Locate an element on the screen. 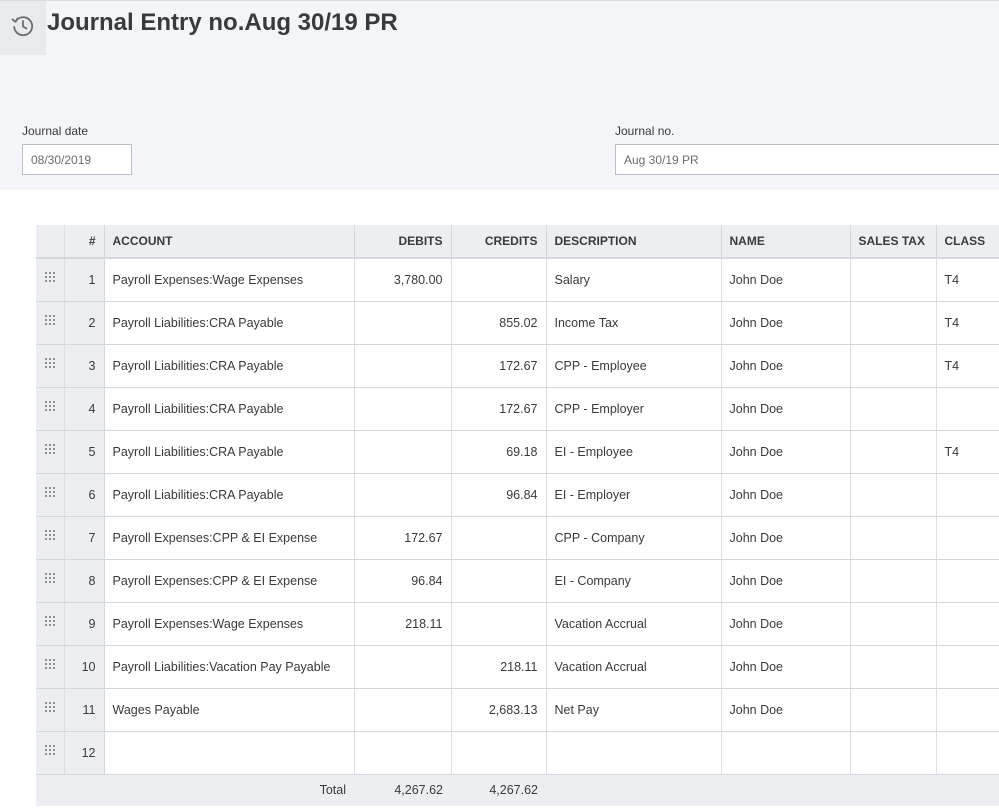 Image resolution: width=999 pixels, height=809 pixels. cell-credits: 2,683.13 is located at coordinates (499, 710).